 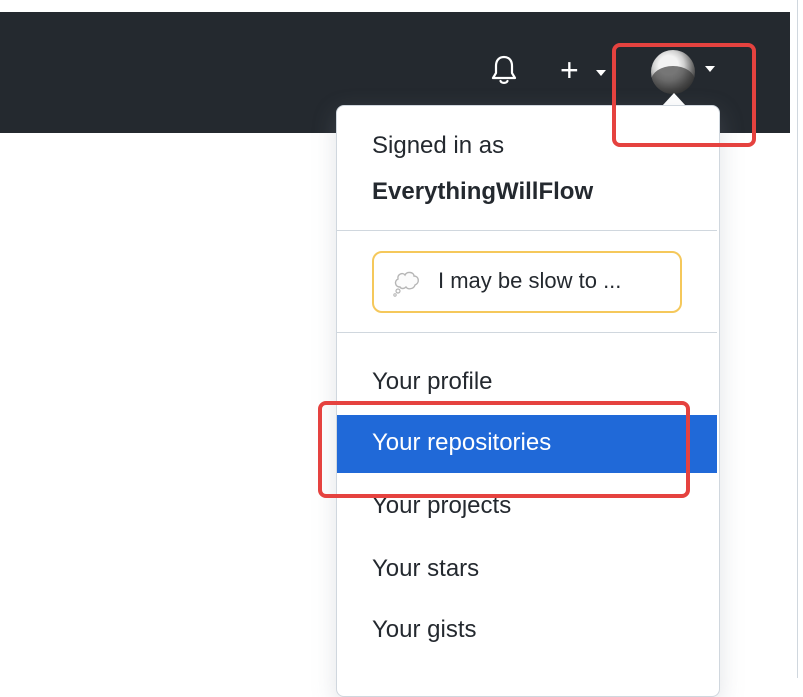 I want to click on chevron-down-icon, so click(x=601, y=73).